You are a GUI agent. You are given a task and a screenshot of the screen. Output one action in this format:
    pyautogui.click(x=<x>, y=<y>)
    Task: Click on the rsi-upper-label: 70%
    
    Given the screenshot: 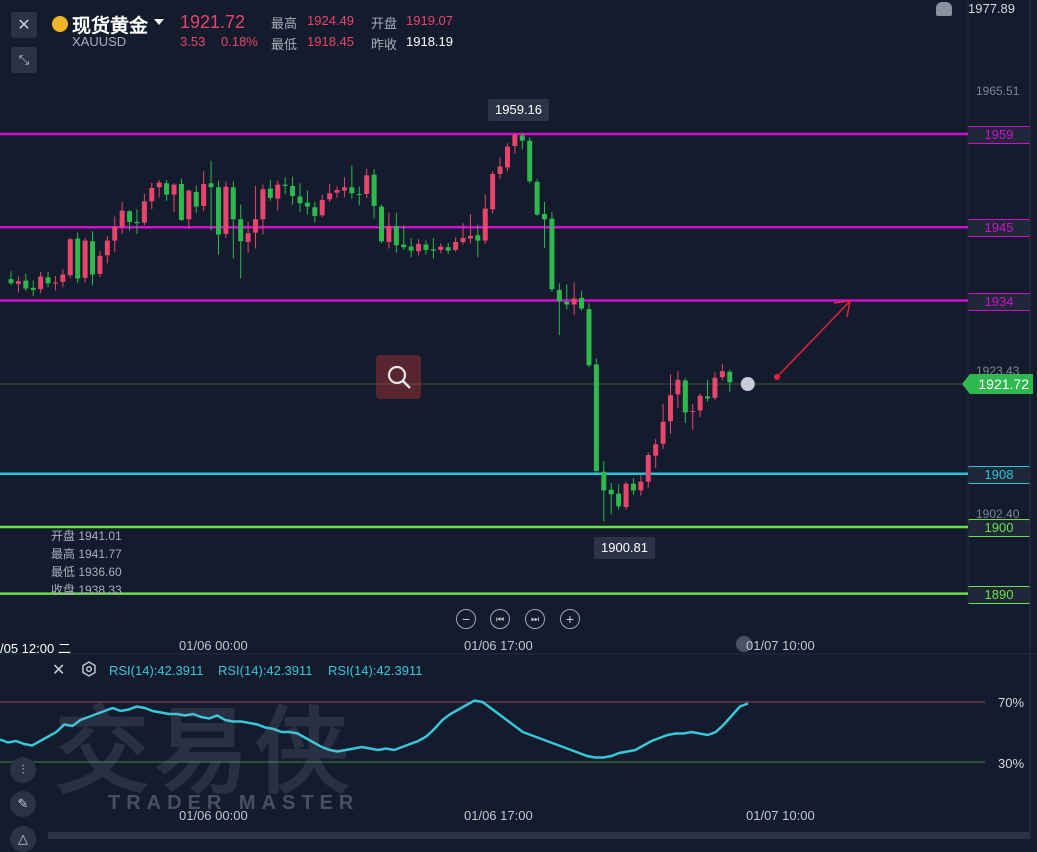 What is the action you would take?
    pyautogui.click(x=1011, y=702)
    